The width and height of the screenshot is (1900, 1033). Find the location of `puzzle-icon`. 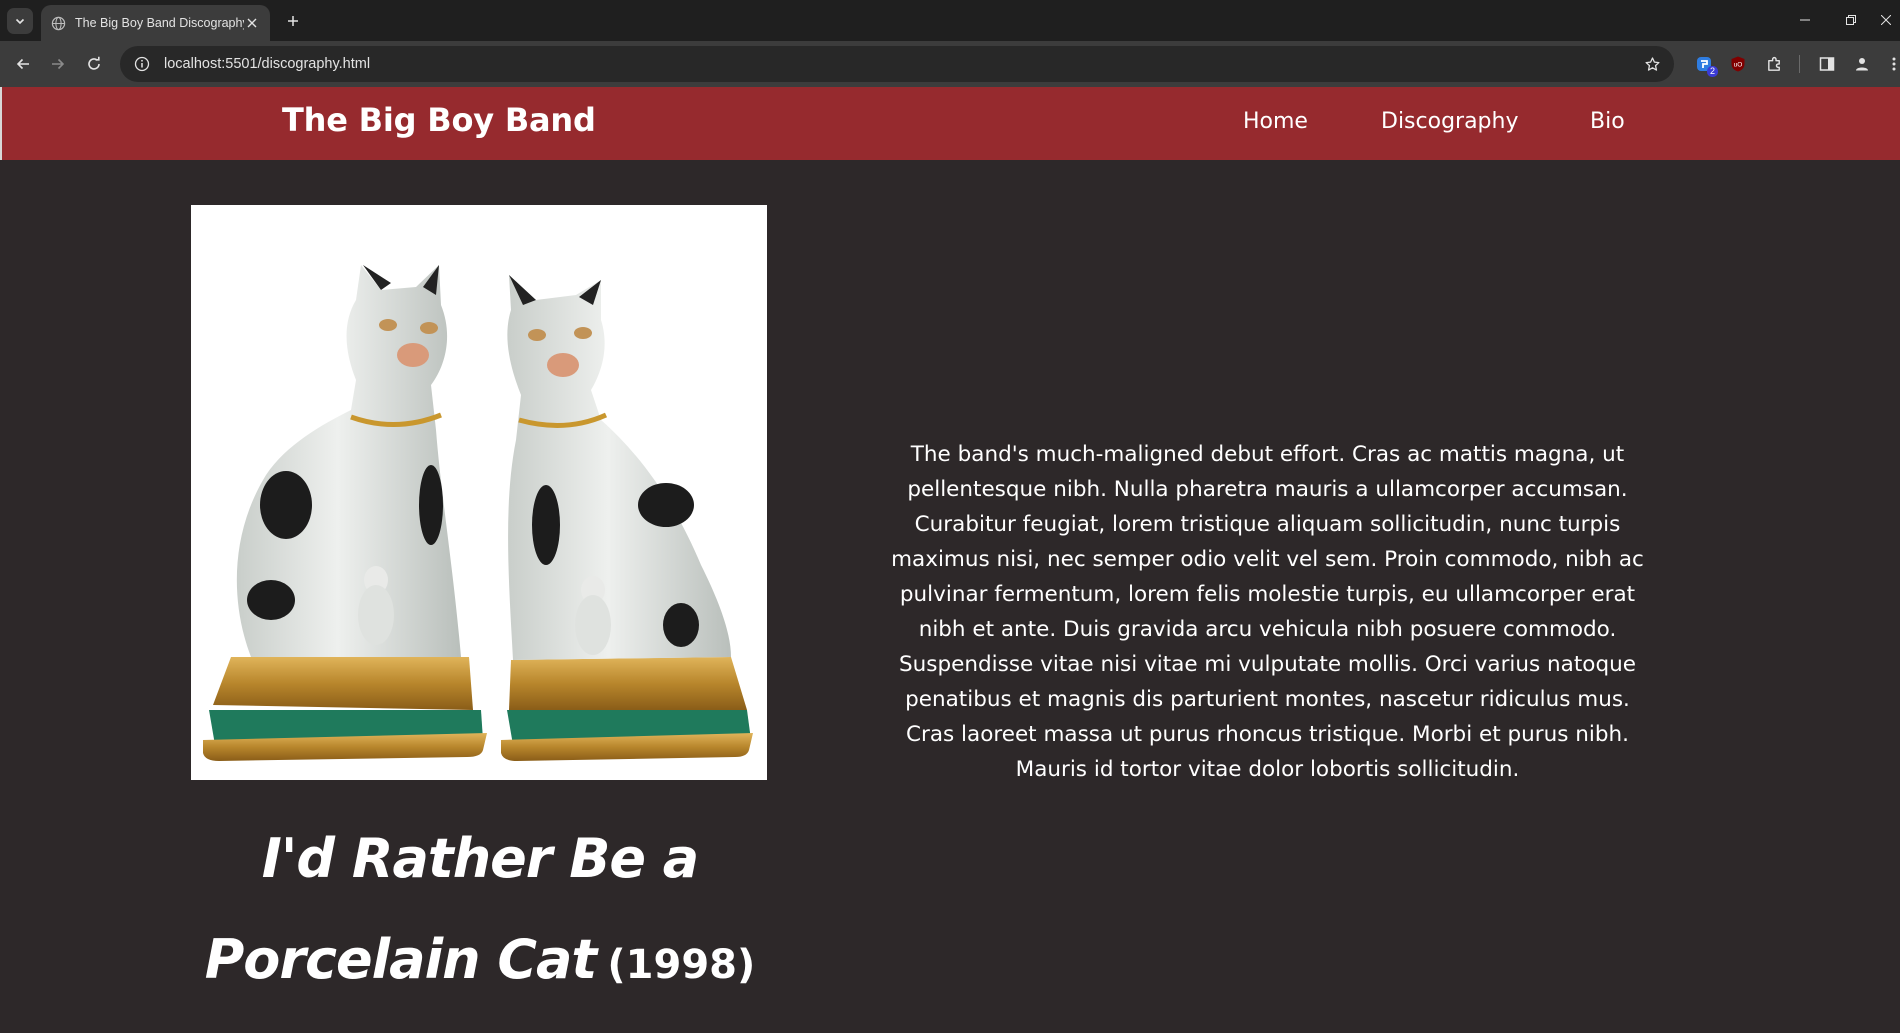

puzzle-icon is located at coordinates (1773, 63).